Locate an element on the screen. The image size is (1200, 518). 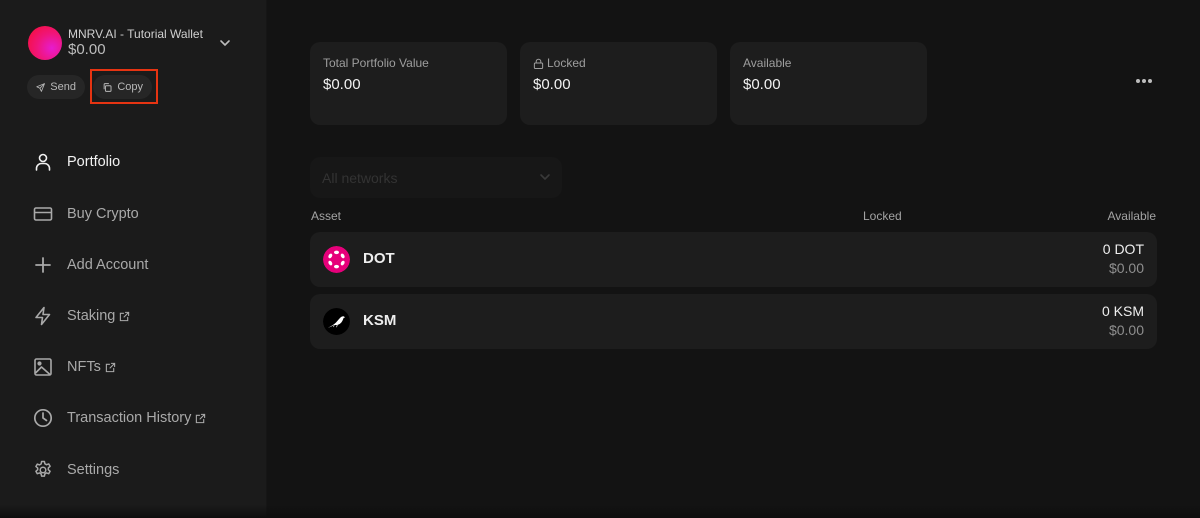
user-icon is located at coordinates (43, 162).